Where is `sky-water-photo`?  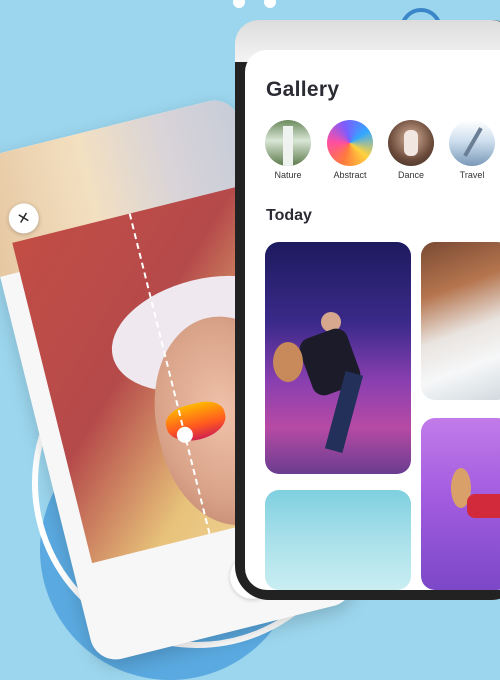 sky-water-photo is located at coordinates (338, 540).